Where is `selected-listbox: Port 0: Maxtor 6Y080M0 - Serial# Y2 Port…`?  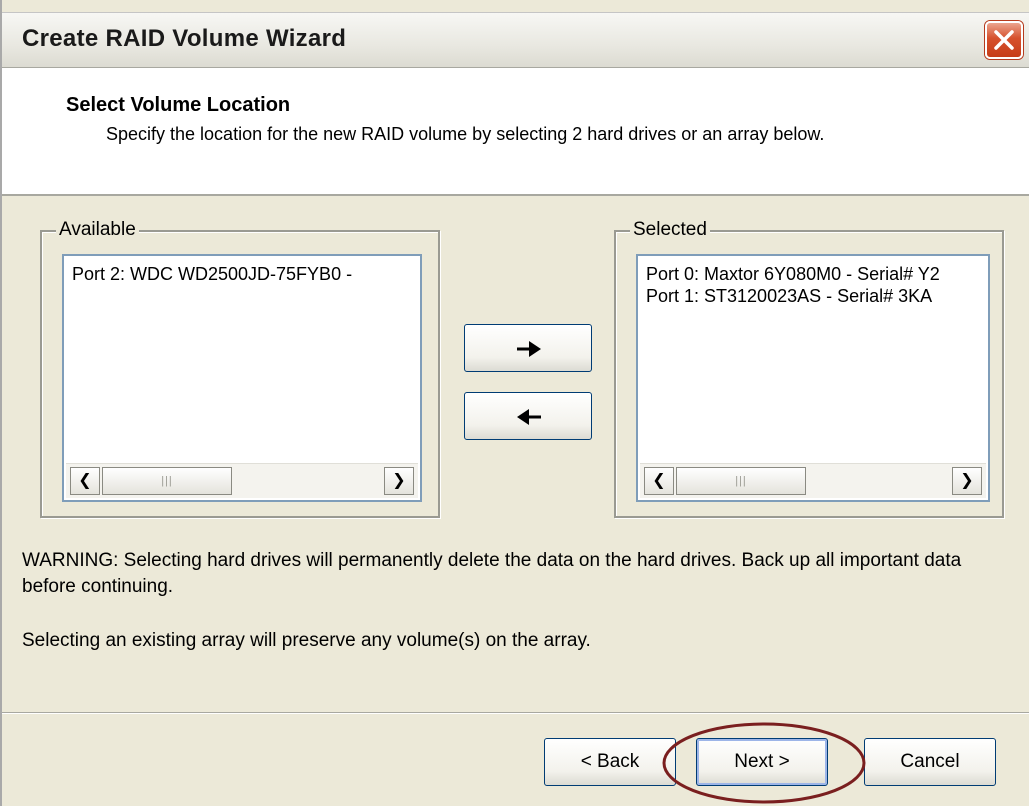
selected-listbox: Port 0: Maxtor 6Y080M0 - Serial# Y2 Port… is located at coordinates (813, 378).